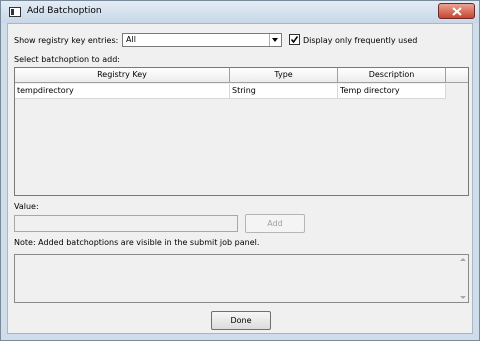 The height and width of the screenshot is (341, 480). Describe the element at coordinates (284, 75) in the screenshot. I see `column-header-type: Type` at that location.